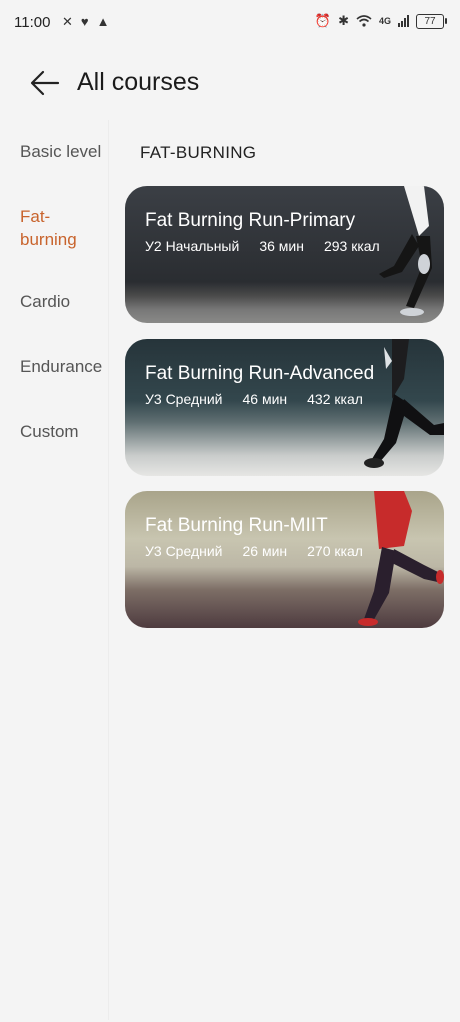  What do you see at coordinates (138, 82) in the screenshot?
I see `page-title: All courses` at bounding box center [138, 82].